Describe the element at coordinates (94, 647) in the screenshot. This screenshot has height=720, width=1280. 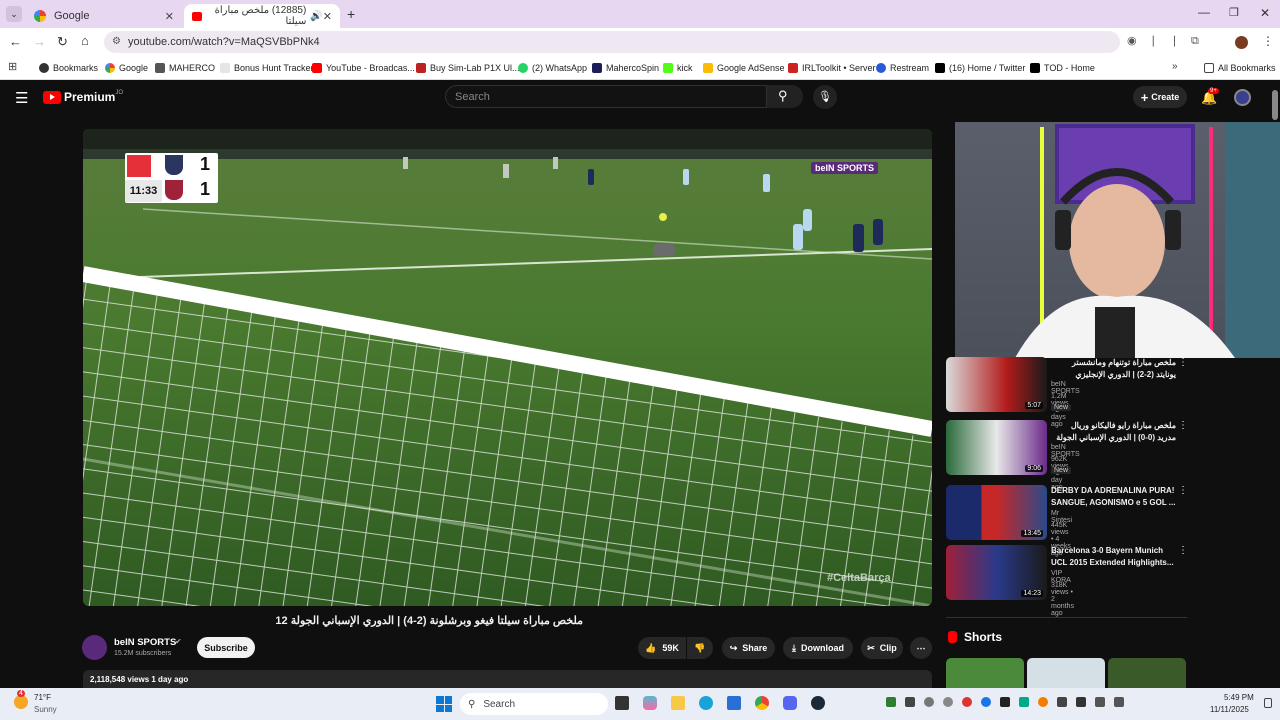
I see `channel-avatar` at that location.